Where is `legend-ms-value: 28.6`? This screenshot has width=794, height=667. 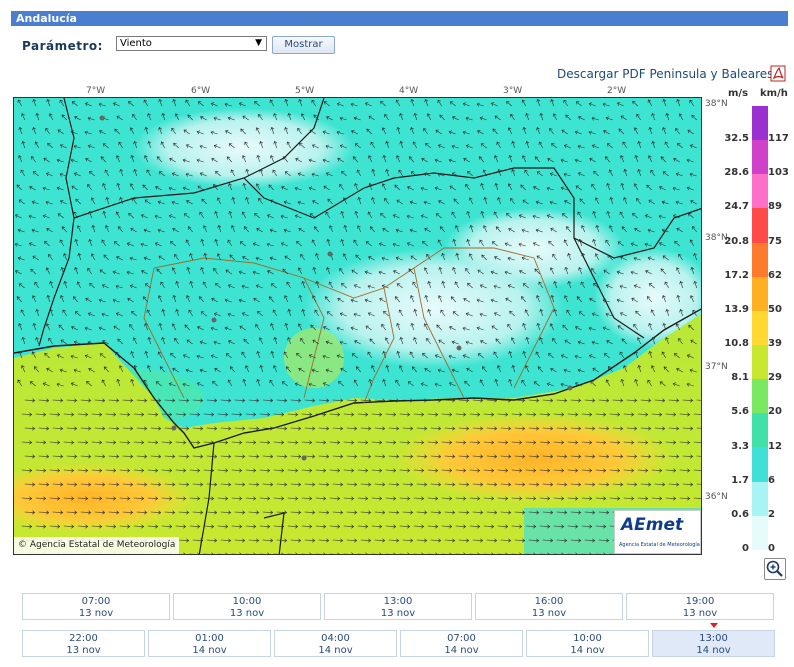 legend-ms-value: 28.6 is located at coordinates (736, 173).